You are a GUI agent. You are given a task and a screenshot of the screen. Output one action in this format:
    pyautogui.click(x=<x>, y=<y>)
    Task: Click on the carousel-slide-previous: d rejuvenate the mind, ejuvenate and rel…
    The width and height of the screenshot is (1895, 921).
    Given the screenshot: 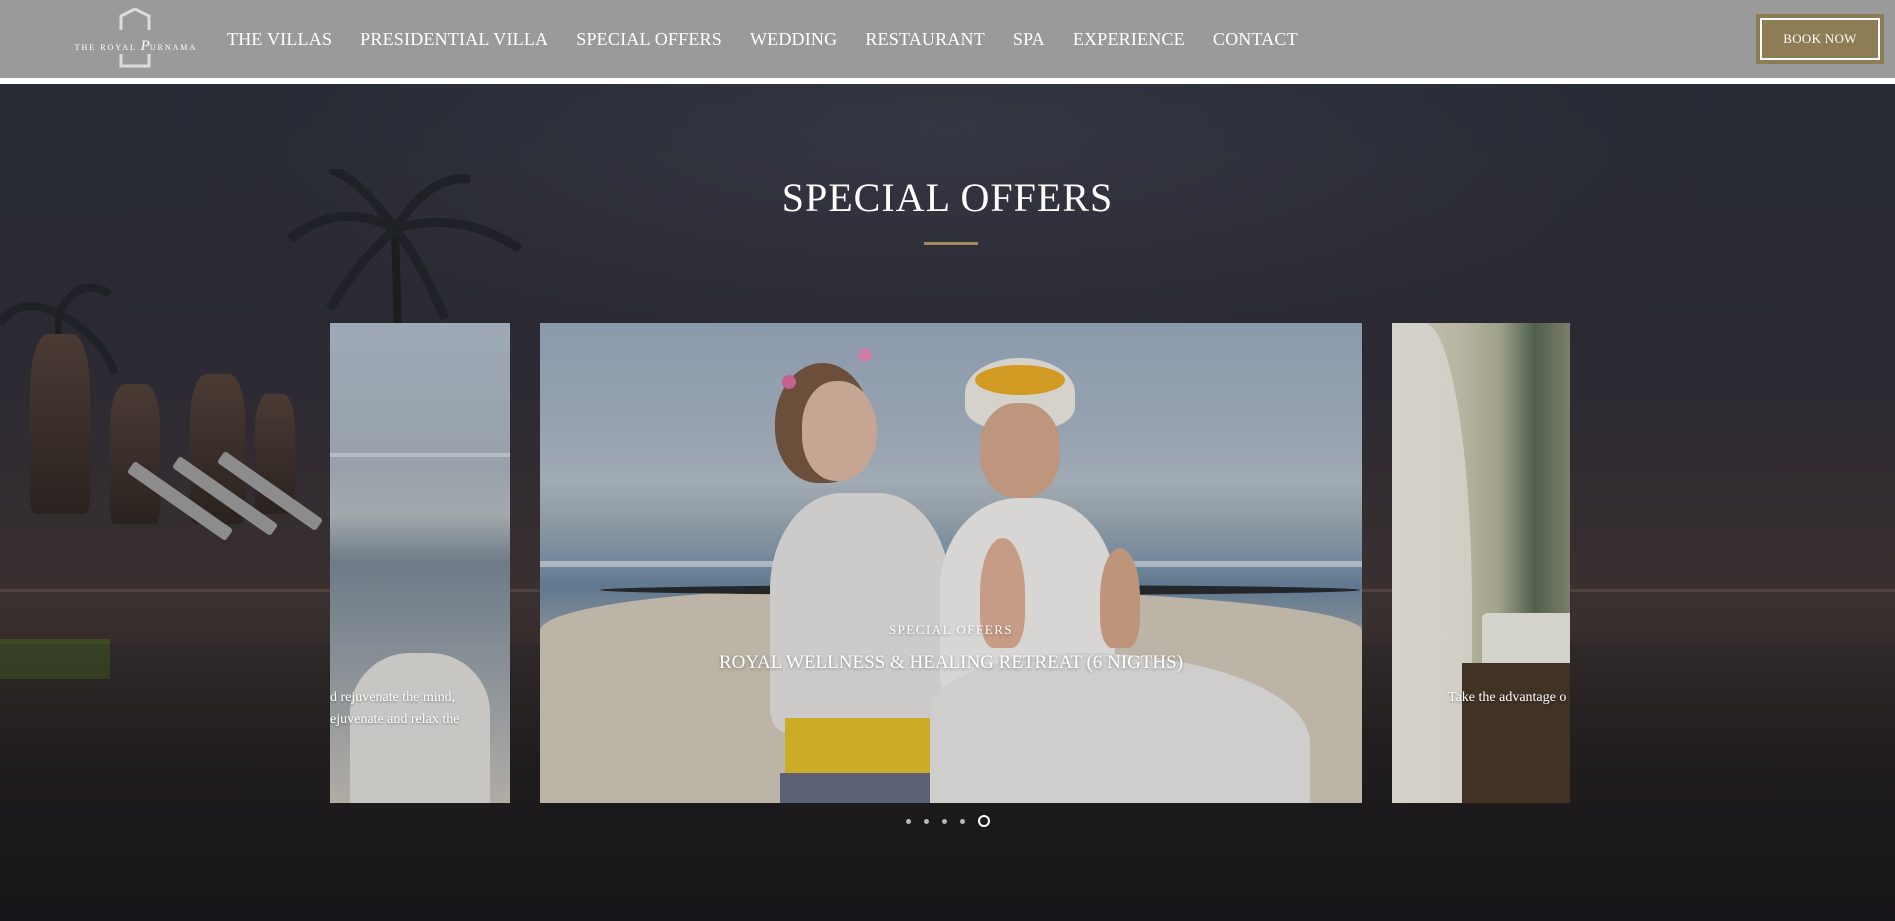 What is the action you would take?
    pyautogui.click(x=420, y=563)
    